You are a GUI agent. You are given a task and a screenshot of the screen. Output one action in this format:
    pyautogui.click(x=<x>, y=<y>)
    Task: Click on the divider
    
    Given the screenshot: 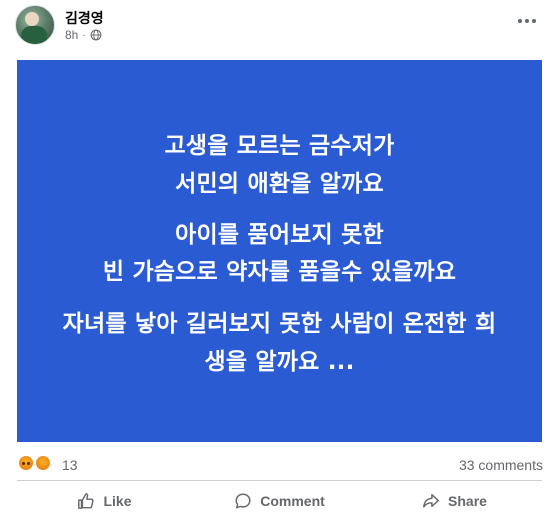 What is the action you would take?
    pyautogui.click(x=279, y=480)
    